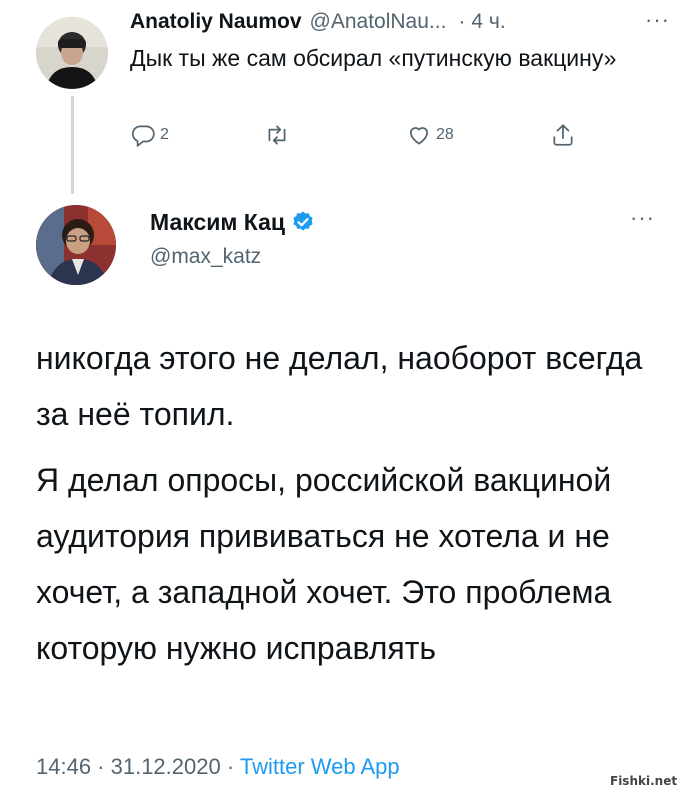 The image size is (688, 800). What do you see at coordinates (445, 134) in the screenshot?
I see `like-count: 28` at bounding box center [445, 134].